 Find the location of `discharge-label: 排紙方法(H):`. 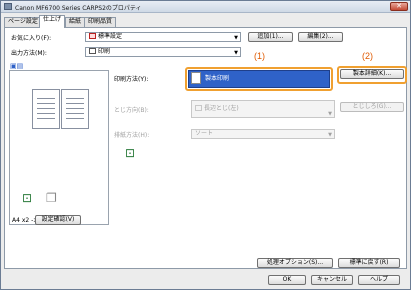

discharge-label: 排紙方法(H): is located at coordinates (132, 135).